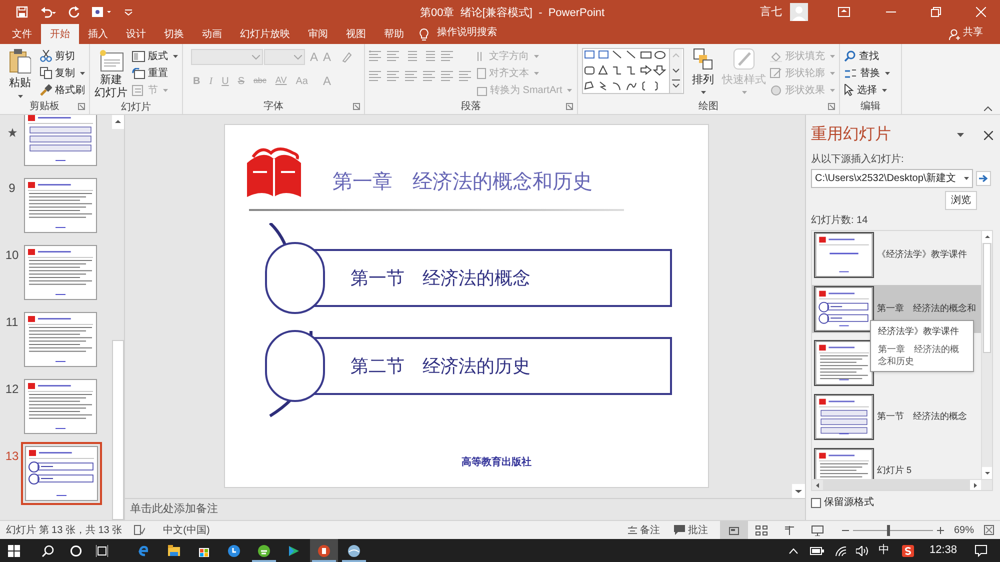 The height and width of the screenshot is (562, 1000). What do you see at coordinates (155, 73) in the screenshot?
I see `ribbon-button: 重置` at bounding box center [155, 73].